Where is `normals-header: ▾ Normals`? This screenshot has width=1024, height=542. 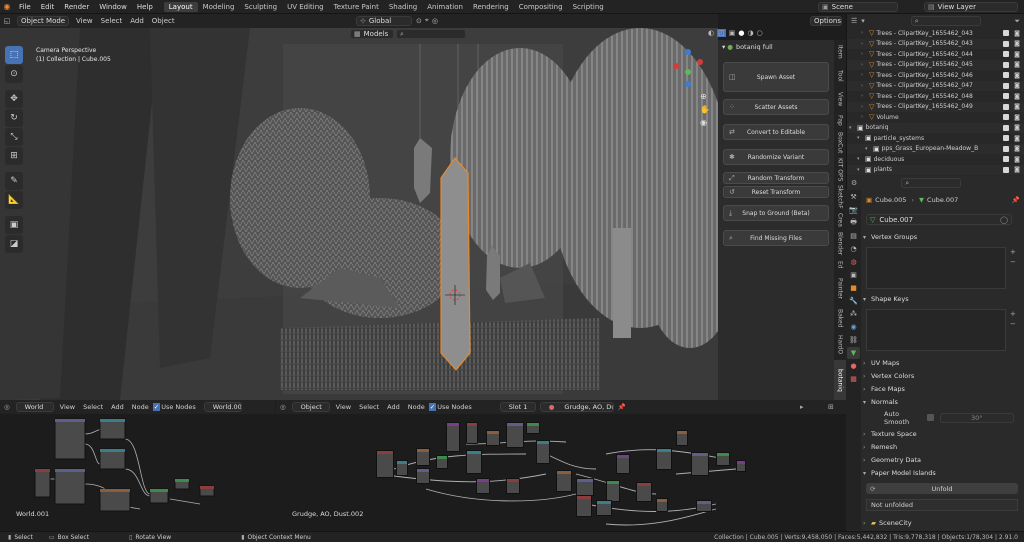 normals-header: ▾ Normals is located at coordinates (942, 402).